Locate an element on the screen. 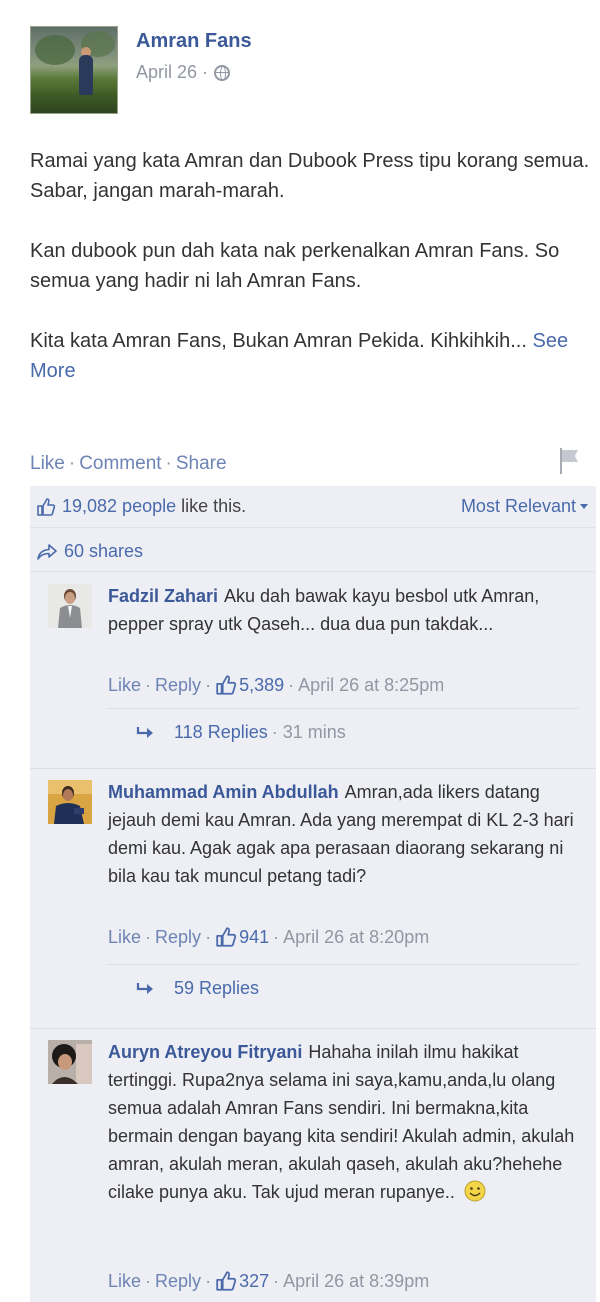 The image size is (600, 1302). comment-author: Auryn Atreyou Fitryani is located at coordinates (205, 1052).